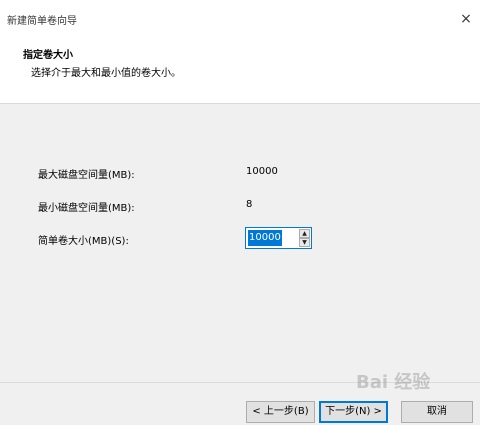  I want to click on volume-size-input: 10000, so click(265, 238).